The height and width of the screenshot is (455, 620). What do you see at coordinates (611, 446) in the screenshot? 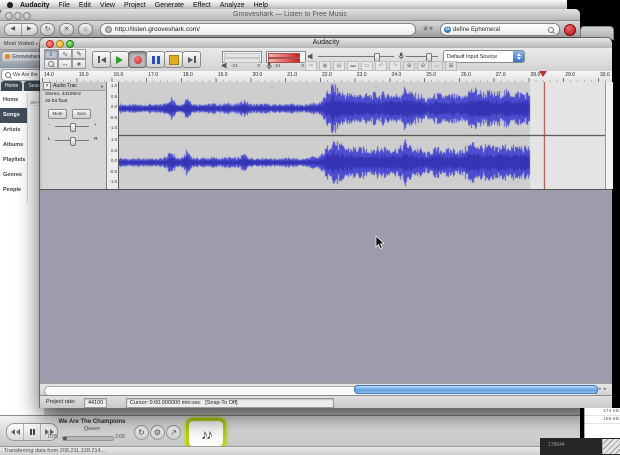
I see `resize-grip` at bounding box center [611, 446].